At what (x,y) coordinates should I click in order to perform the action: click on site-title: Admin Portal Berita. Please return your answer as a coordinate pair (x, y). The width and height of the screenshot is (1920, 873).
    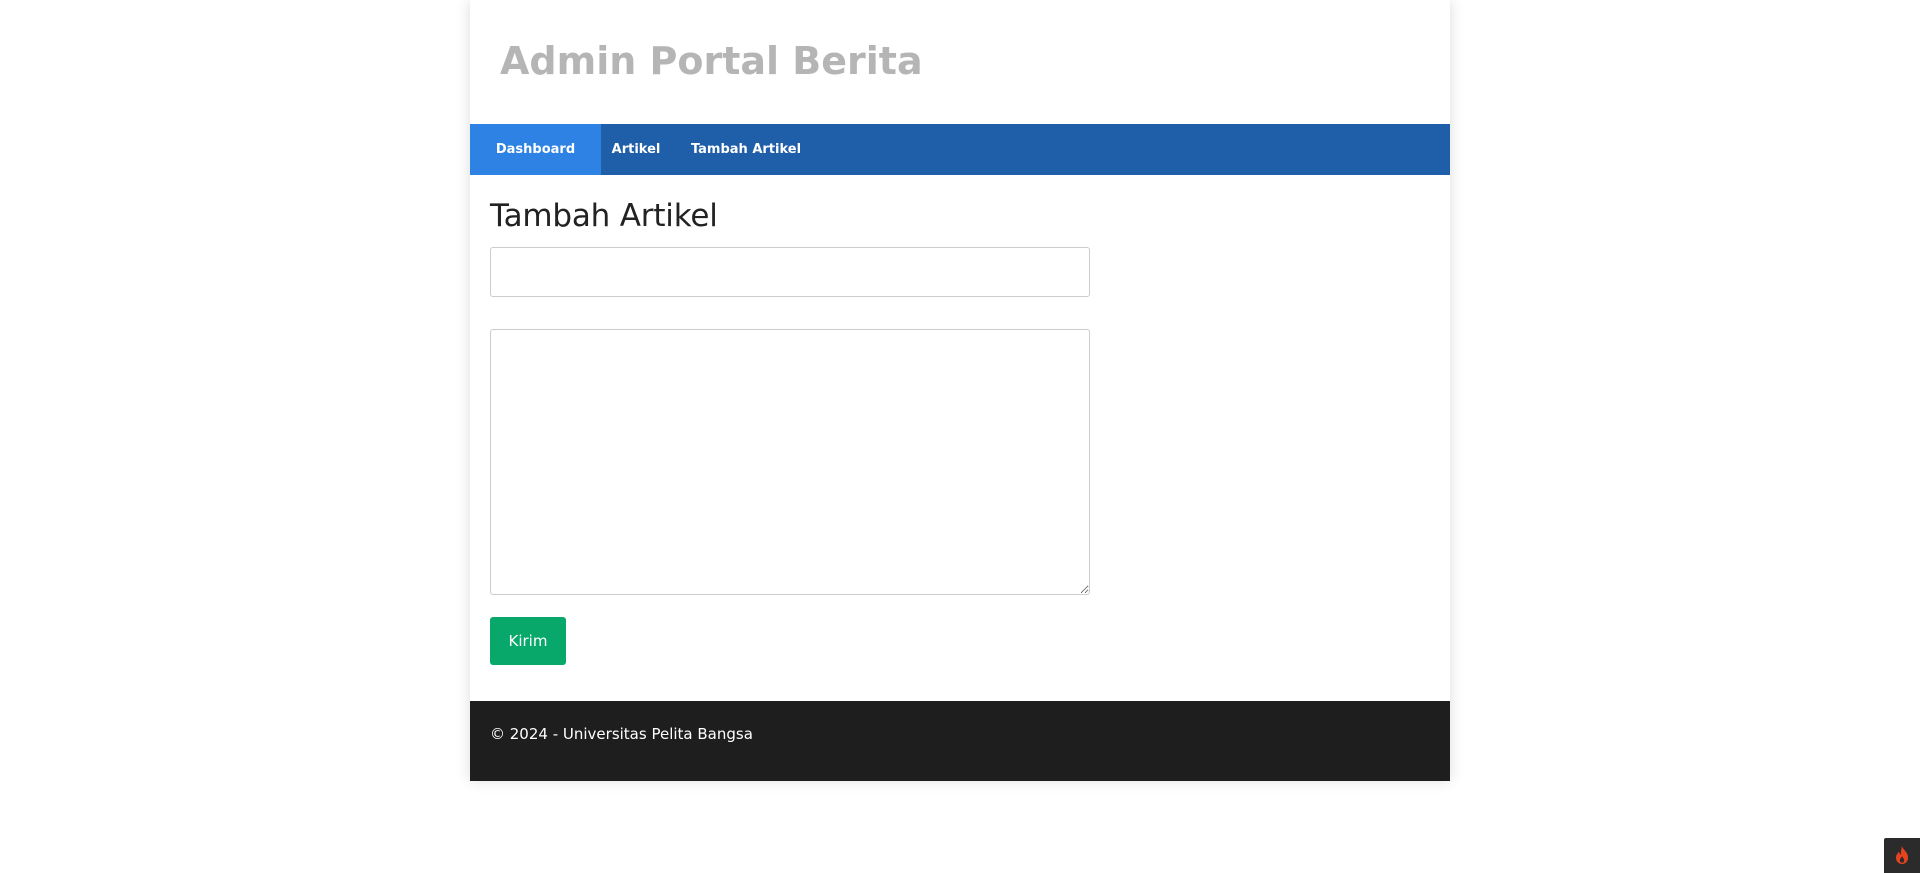
    Looking at the image, I should click on (711, 61).